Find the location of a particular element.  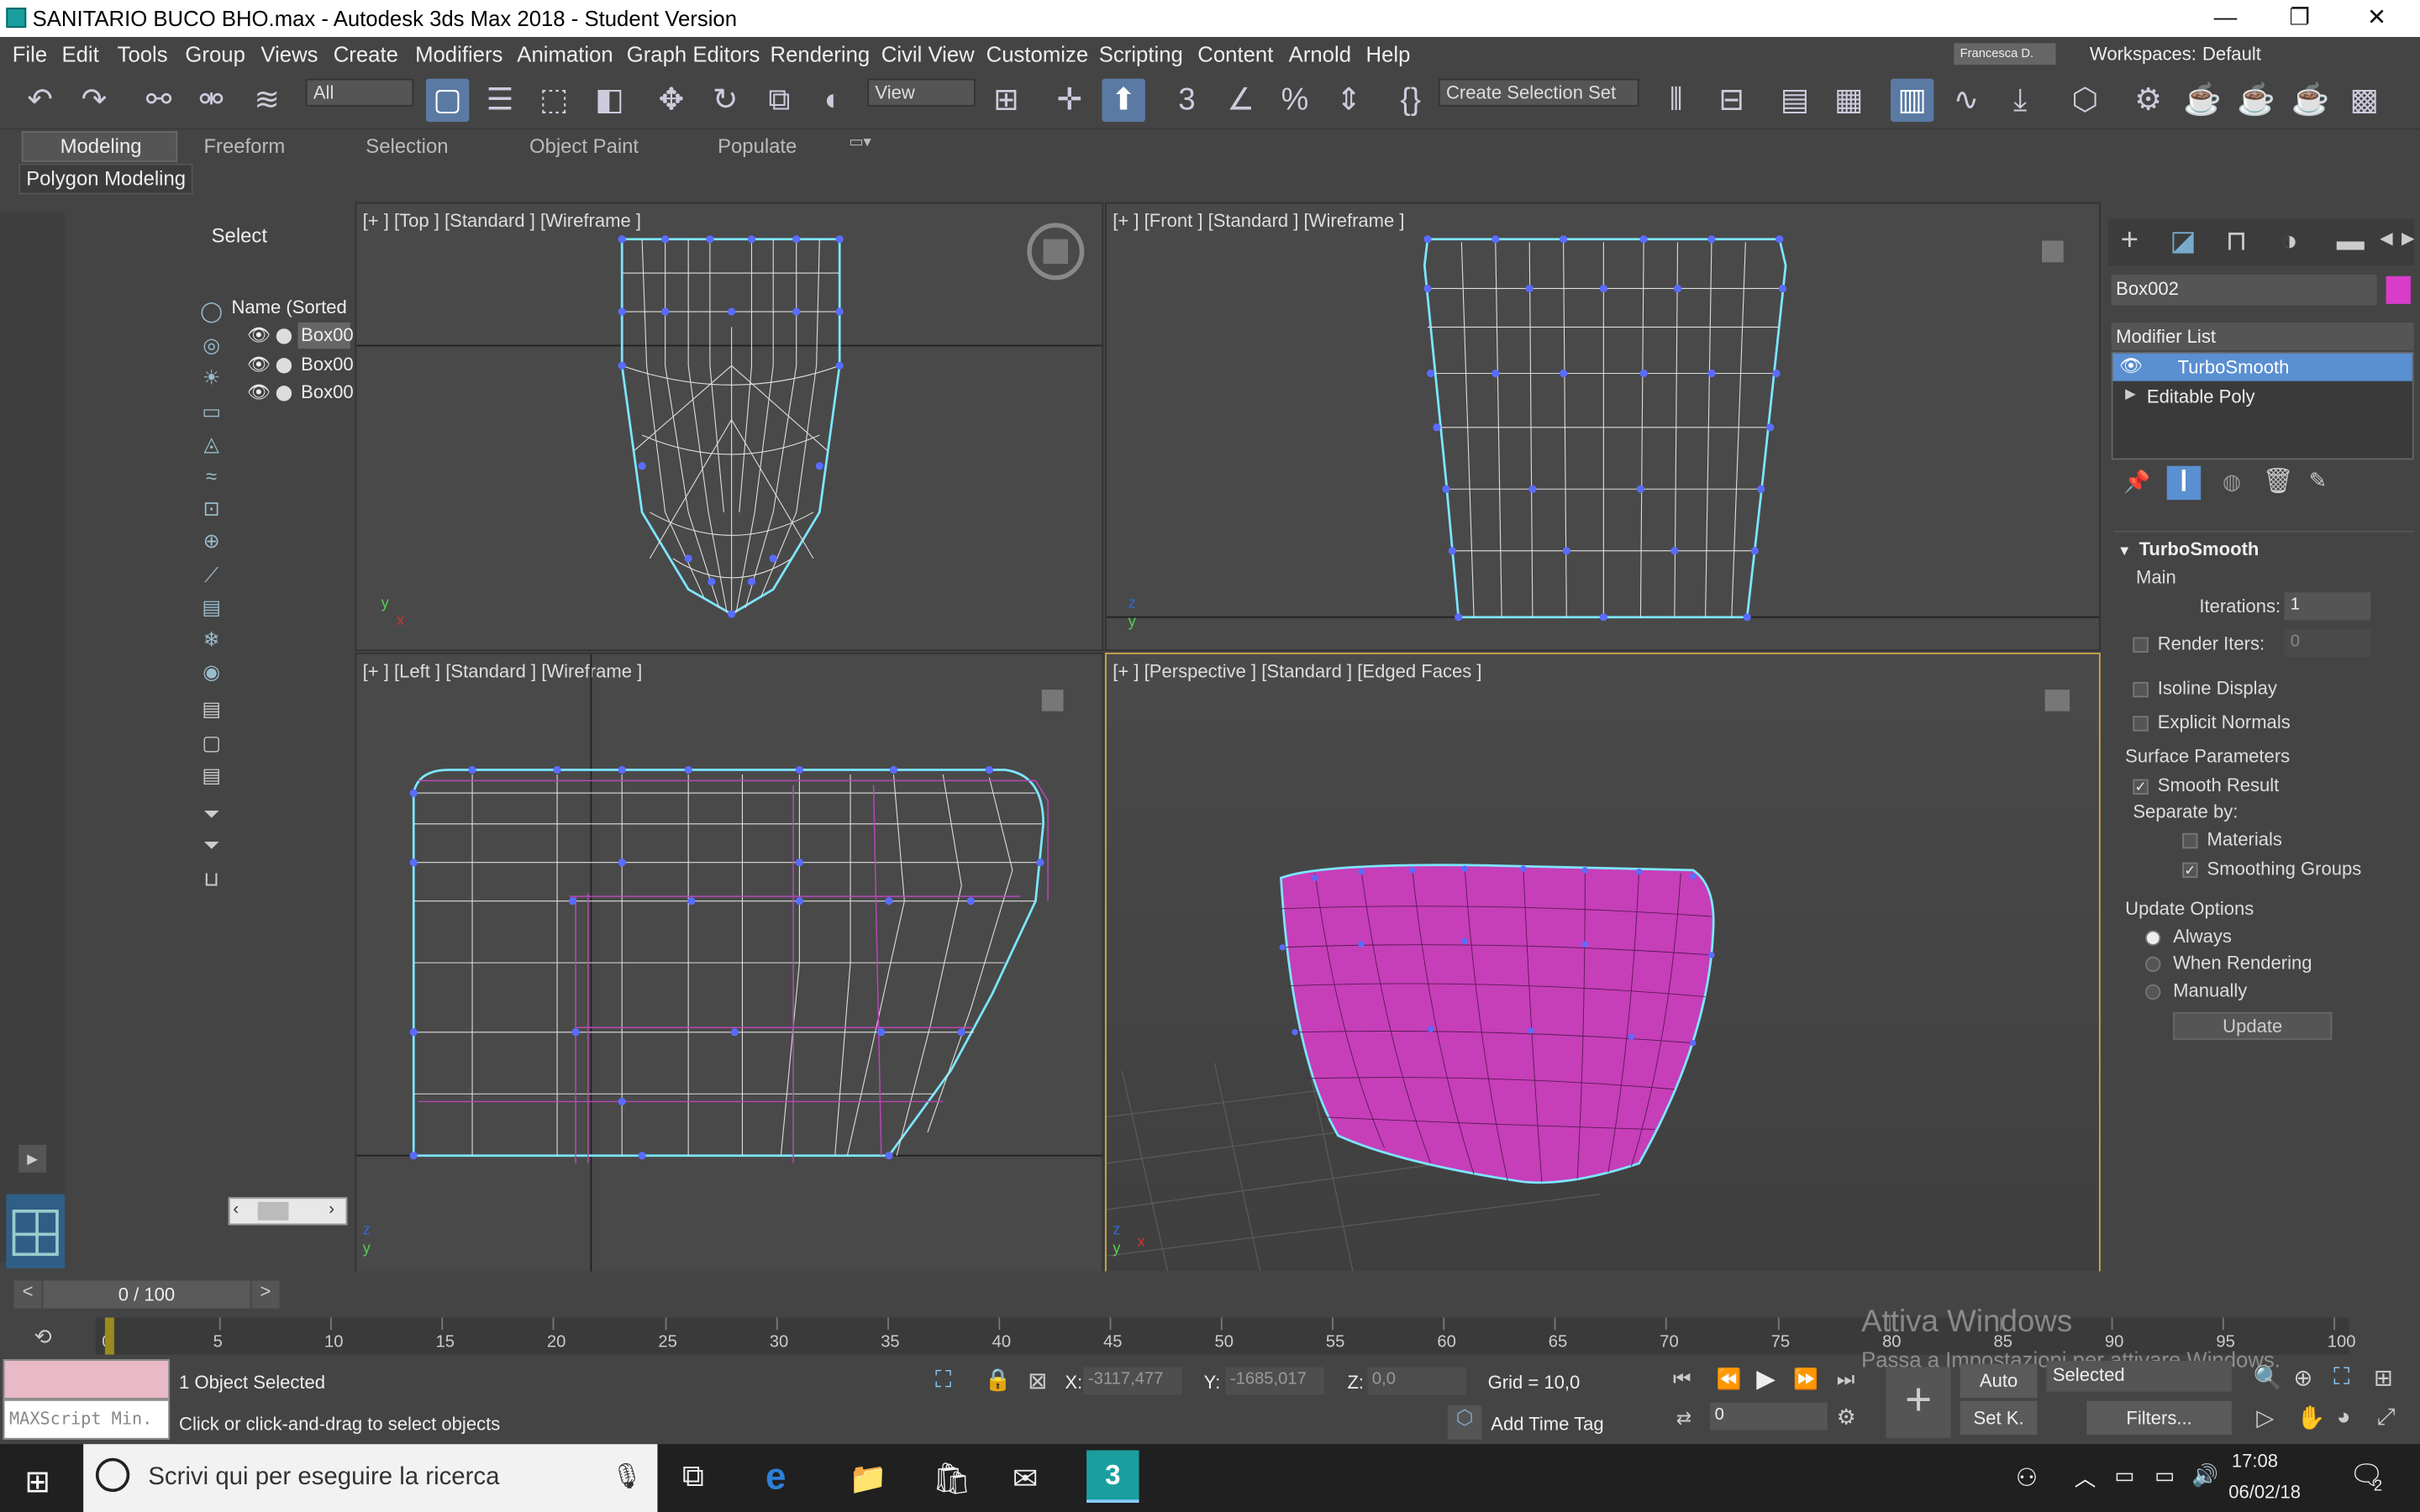

auto-key-button: Auto is located at coordinates (1999, 1381).